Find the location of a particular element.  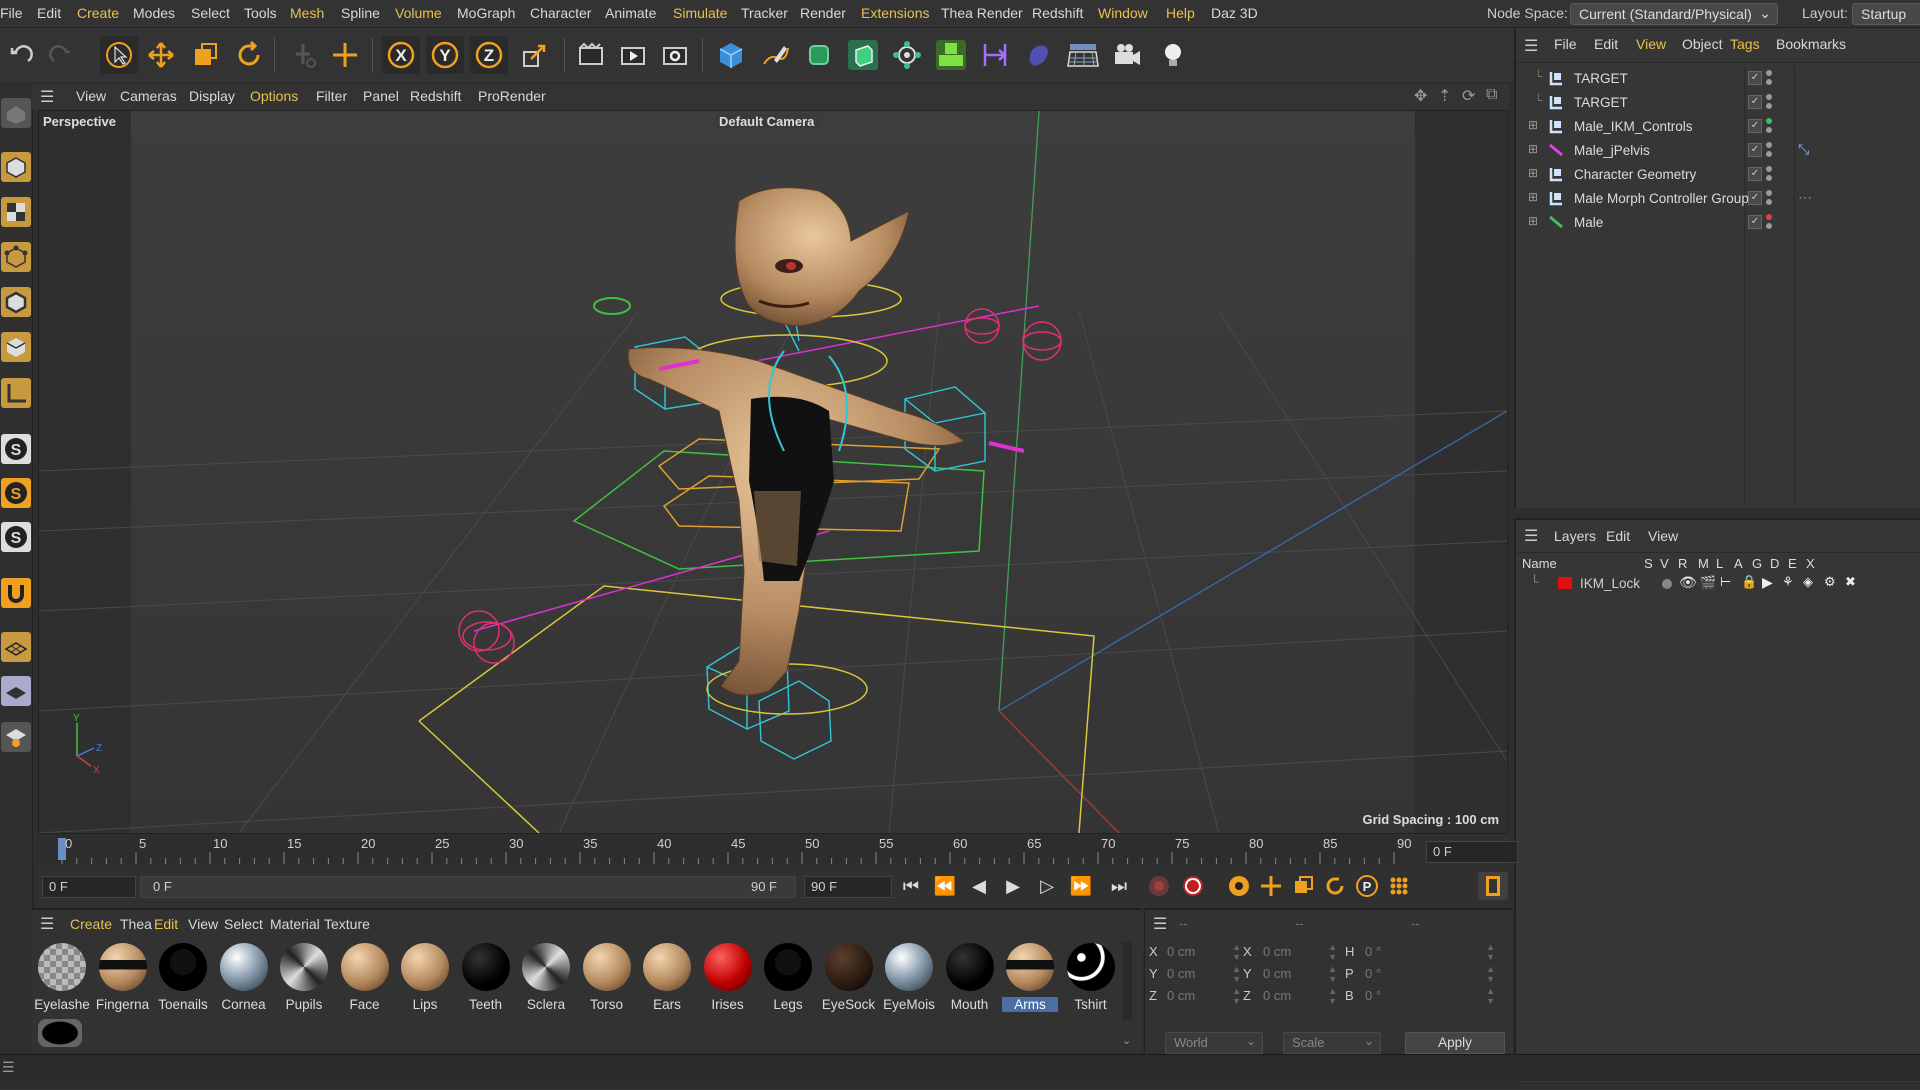

object-row: ⊞ Male Morph Controller Group ✓ ⋯ is located at coordinates (1723, 199).